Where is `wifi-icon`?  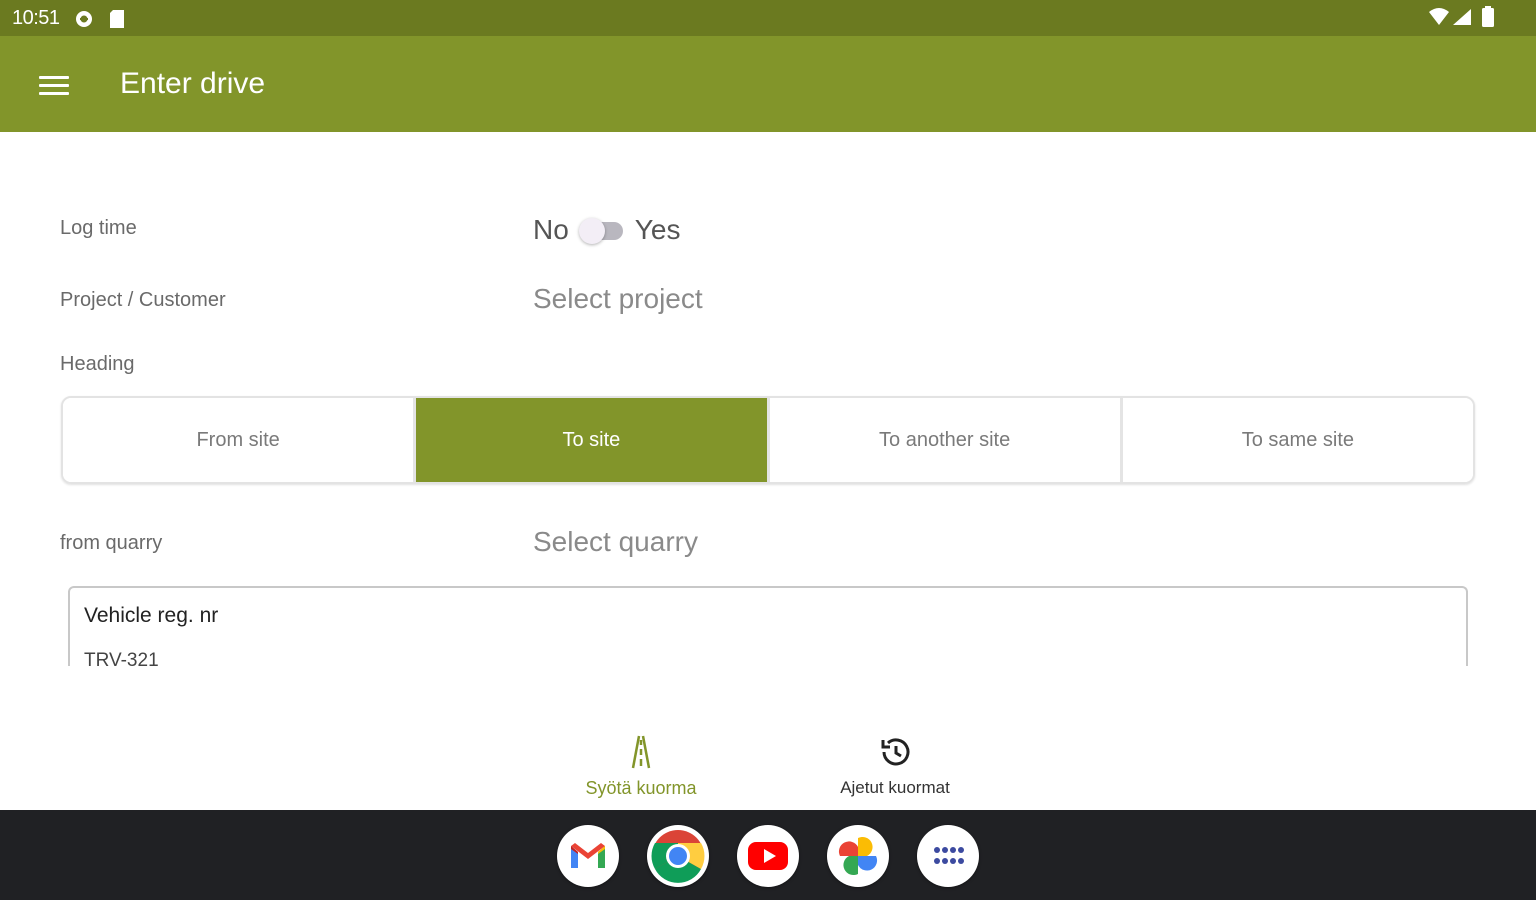 wifi-icon is located at coordinates (1439, 16).